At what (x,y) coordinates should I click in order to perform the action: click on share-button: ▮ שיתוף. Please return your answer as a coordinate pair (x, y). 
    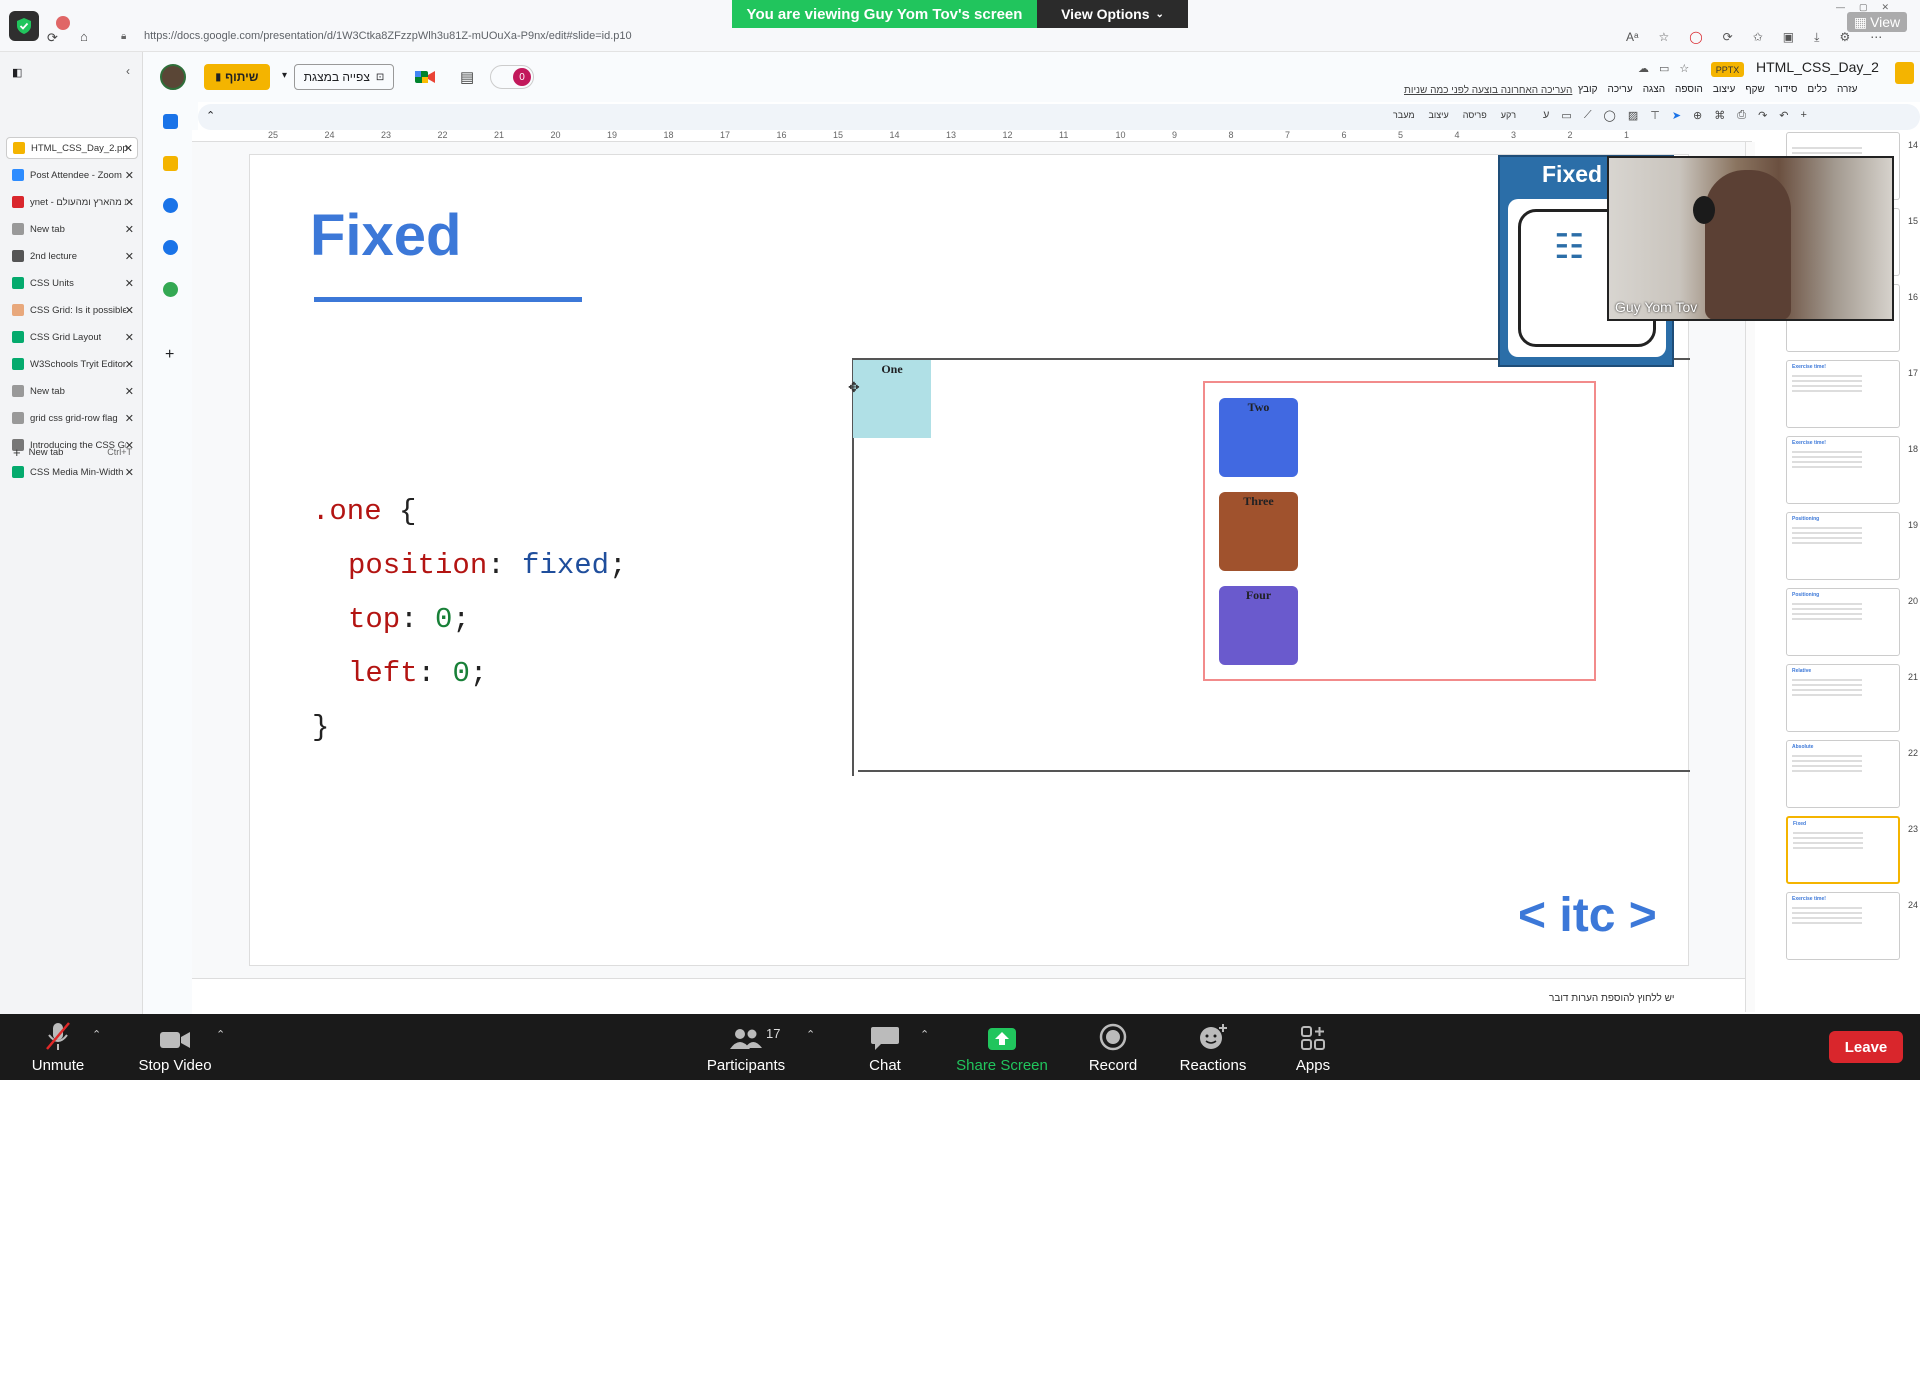
    Looking at the image, I should click on (237, 77).